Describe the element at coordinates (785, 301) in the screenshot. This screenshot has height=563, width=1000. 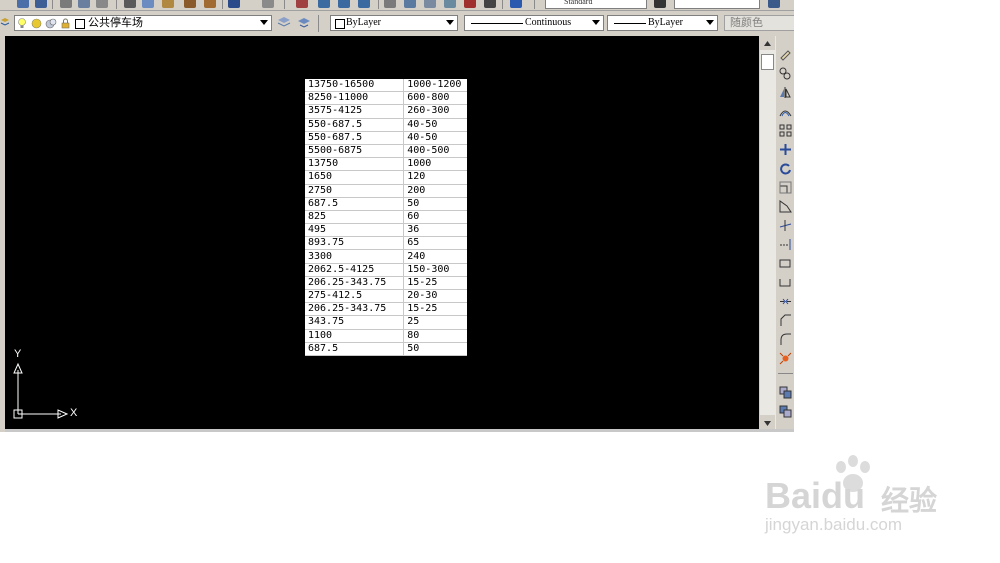
I see `join-icon` at that location.